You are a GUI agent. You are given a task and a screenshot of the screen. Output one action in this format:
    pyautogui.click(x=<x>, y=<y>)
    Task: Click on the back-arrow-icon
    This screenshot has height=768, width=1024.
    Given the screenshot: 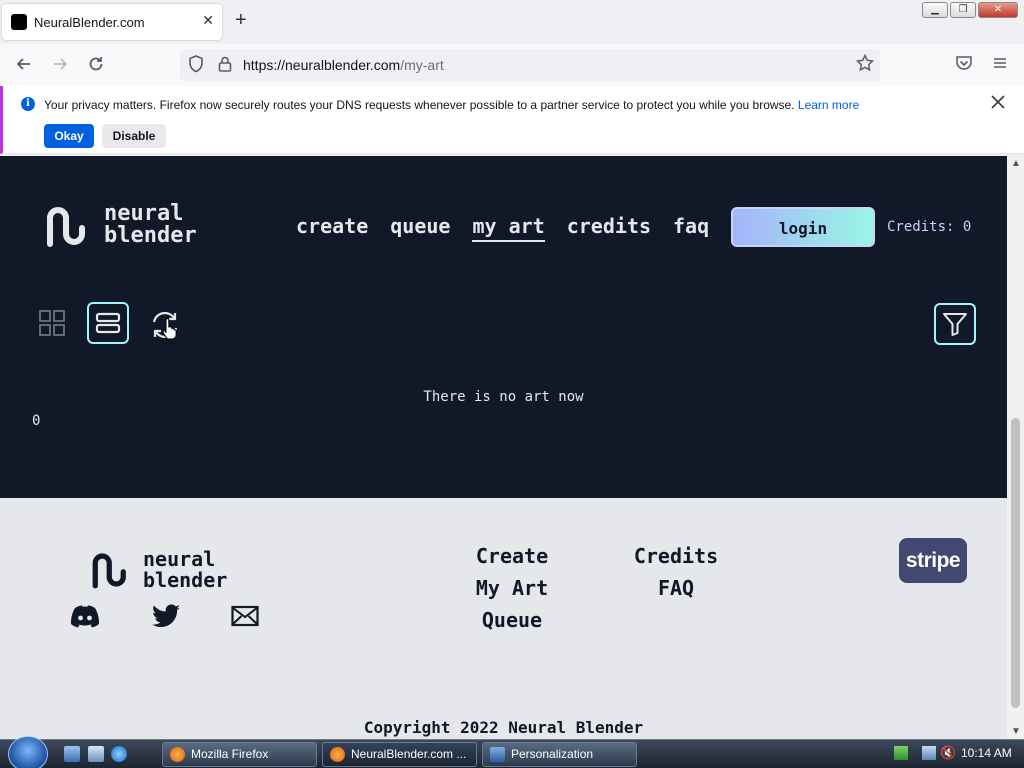 What is the action you would take?
    pyautogui.click(x=24, y=66)
    